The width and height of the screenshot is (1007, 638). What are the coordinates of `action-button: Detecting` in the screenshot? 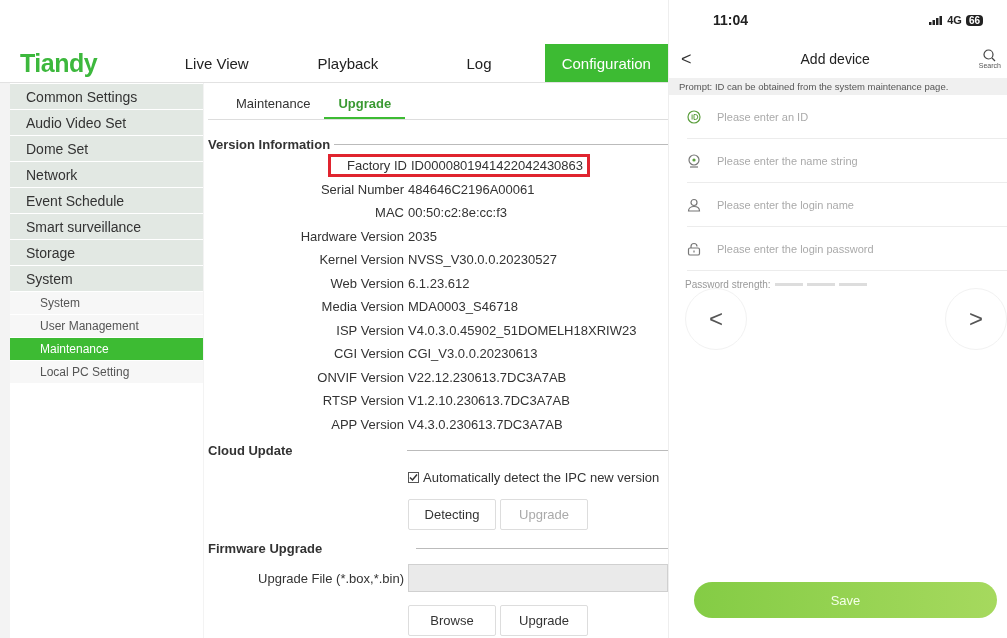 It's located at (452, 514).